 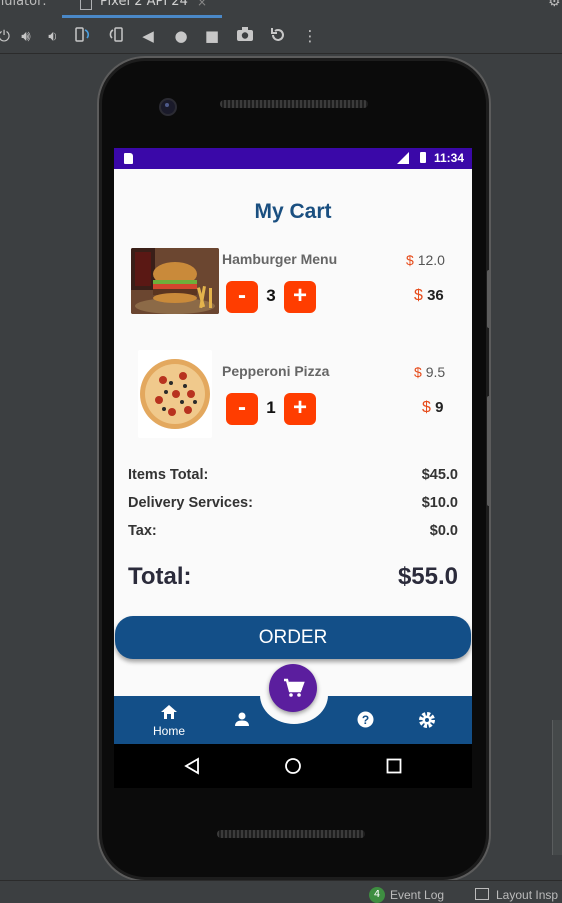 I want to click on home-icon, so click(x=169, y=712).